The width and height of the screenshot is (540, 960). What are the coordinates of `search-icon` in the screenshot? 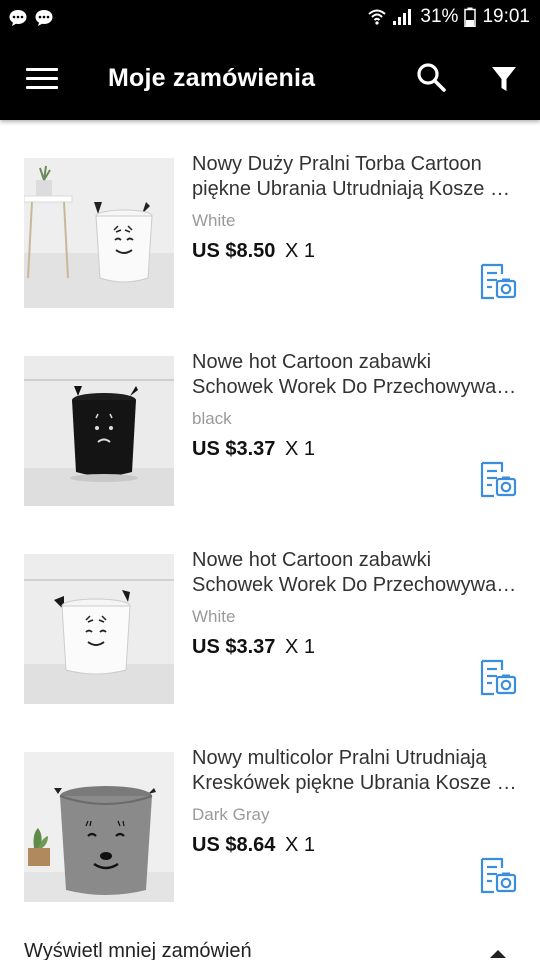 It's located at (432, 78).